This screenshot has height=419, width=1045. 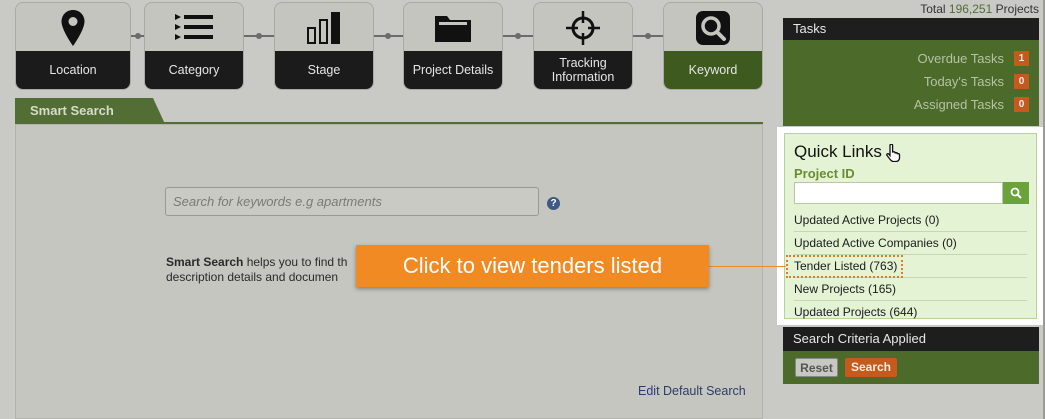 I want to click on keyword-search-input: Search for keywords e.g apartments, so click(x=352, y=201).